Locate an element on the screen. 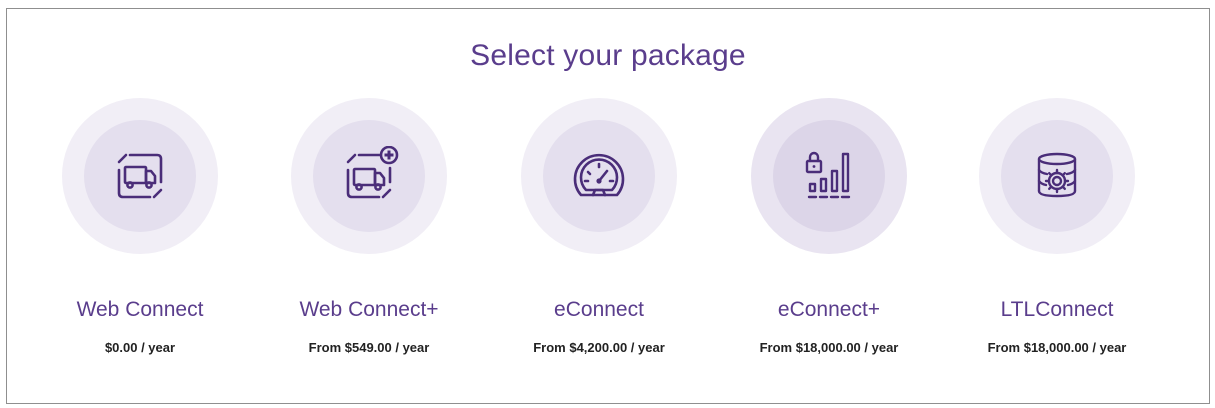 Image resolution: width=1215 pixels, height=408 pixels. lock-bar-chart-icon is located at coordinates (828, 175).